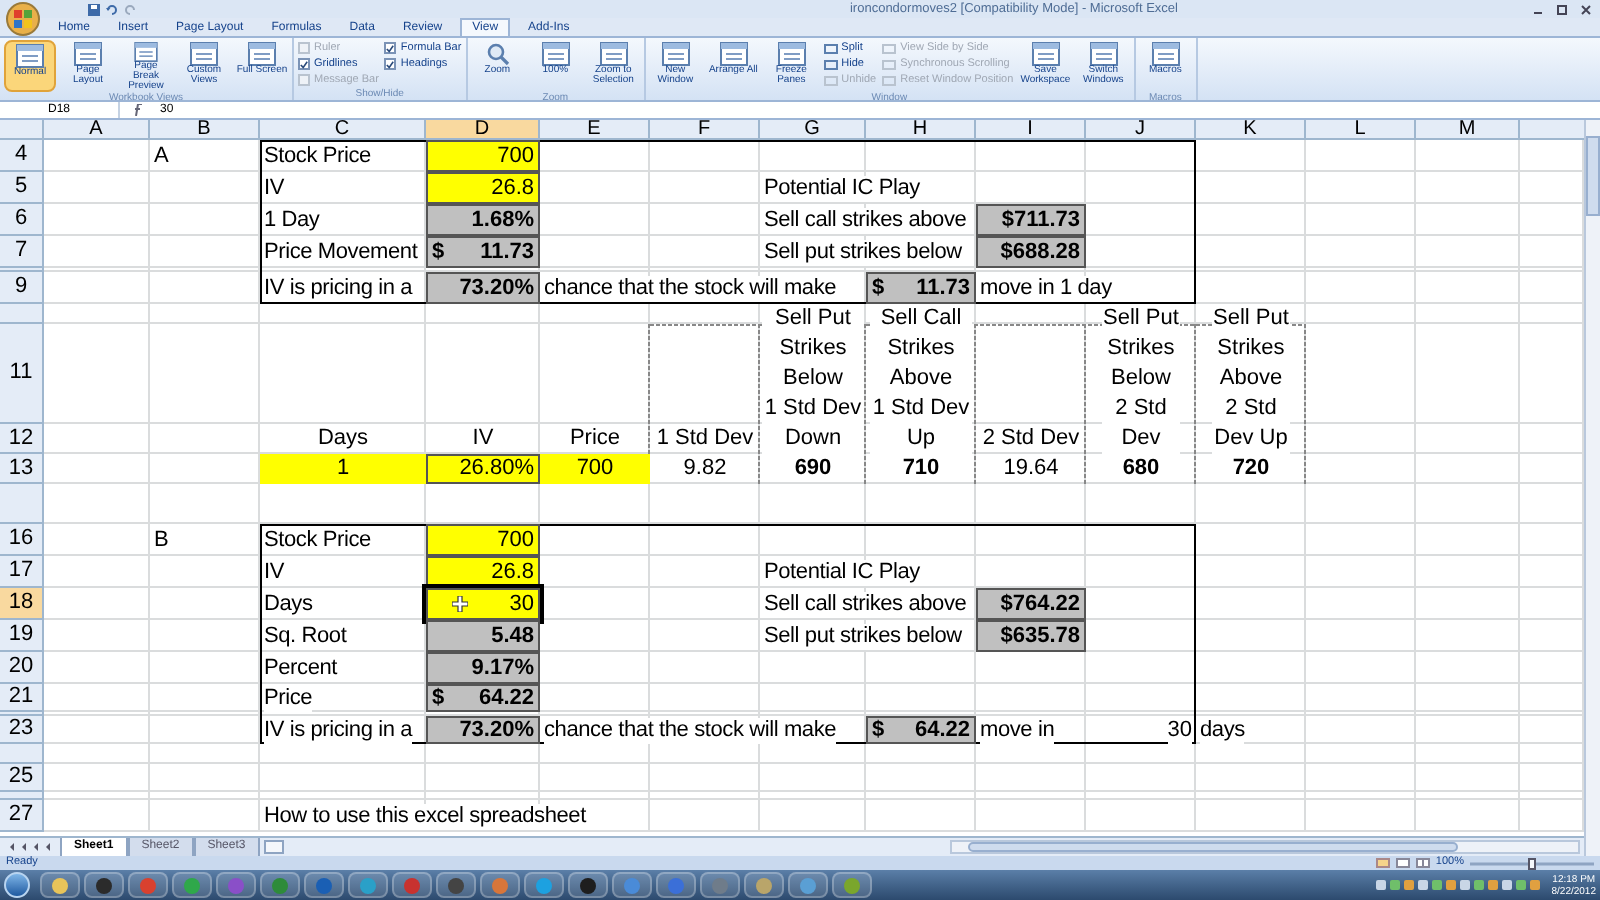 This screenshot has height=900, width=1600. I want to click on column-heading: Sell Put Strikes Below 1 Std Dev Down, so click(813, 379).